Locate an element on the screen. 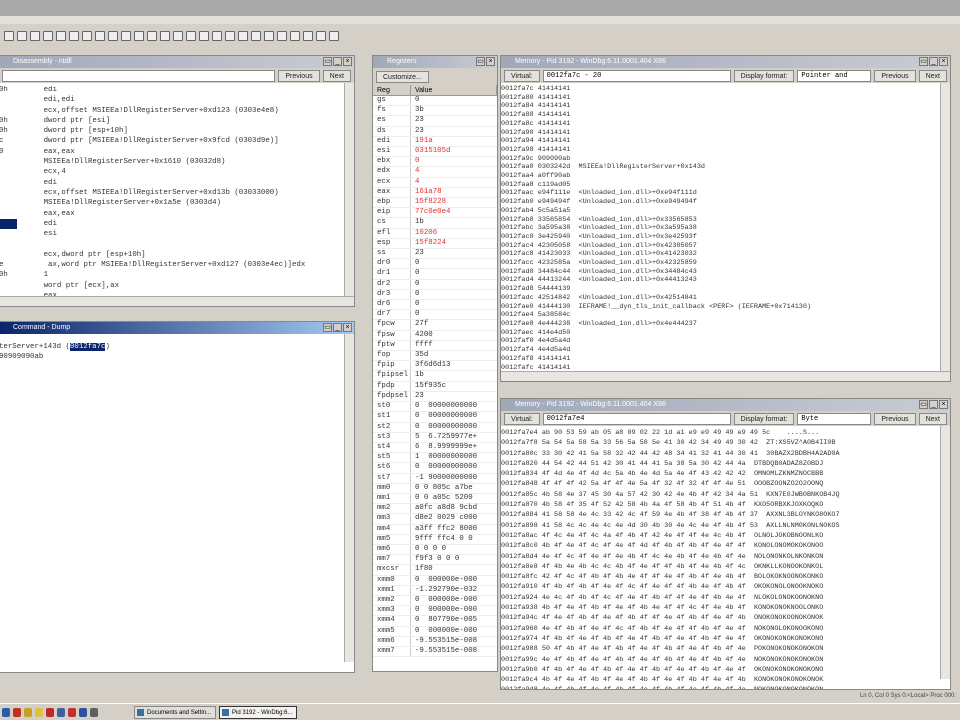  disassembly-line: MSIEEa!DllRegisterServer+0x1a5e (0303d4) is located at coordinates (177, 203).